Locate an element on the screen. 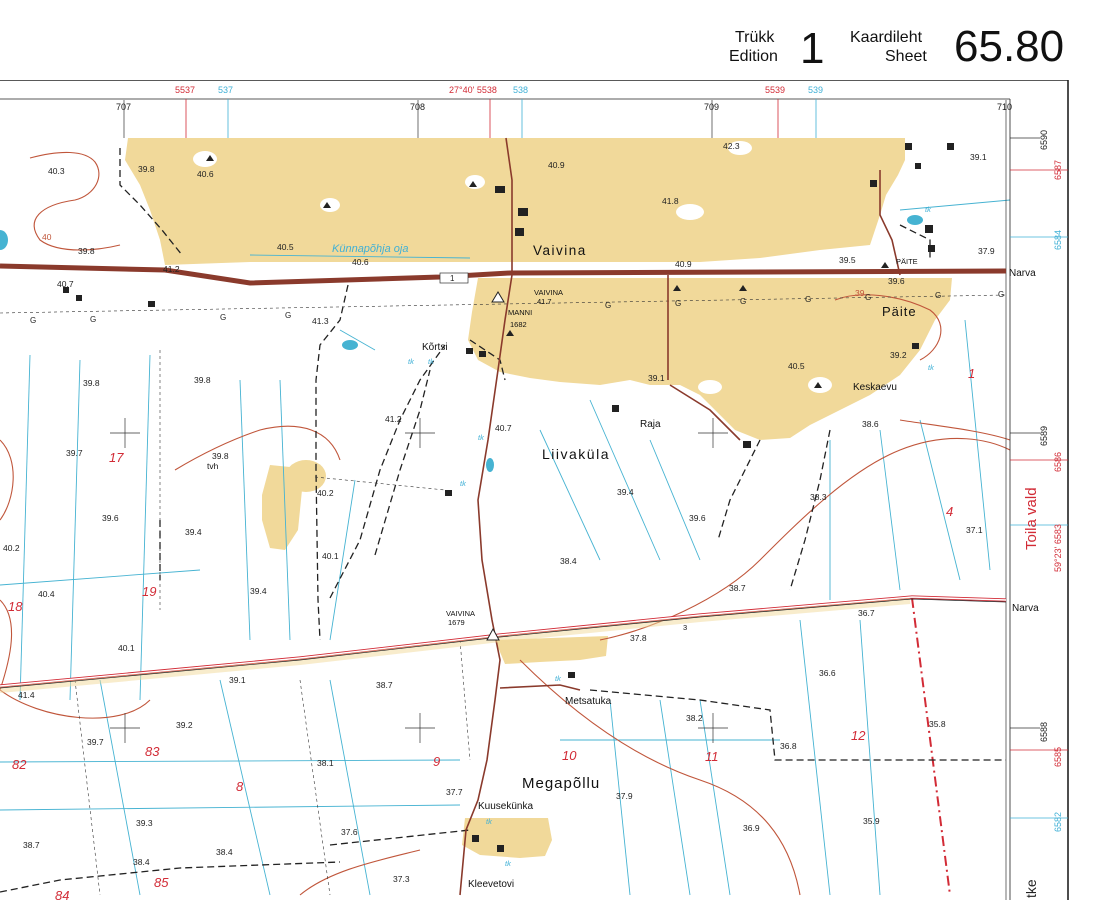 The height and width of the screenshot is (900, 1100). road-number: 1 is located at coordinates (452, 278).